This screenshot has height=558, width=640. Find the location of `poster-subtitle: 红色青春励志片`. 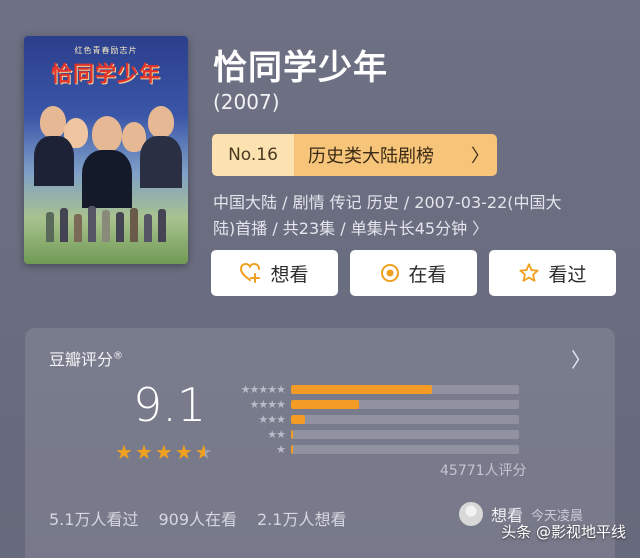

poster-subtitle: 红色青春励志片 is located at coordinates (106, 50).